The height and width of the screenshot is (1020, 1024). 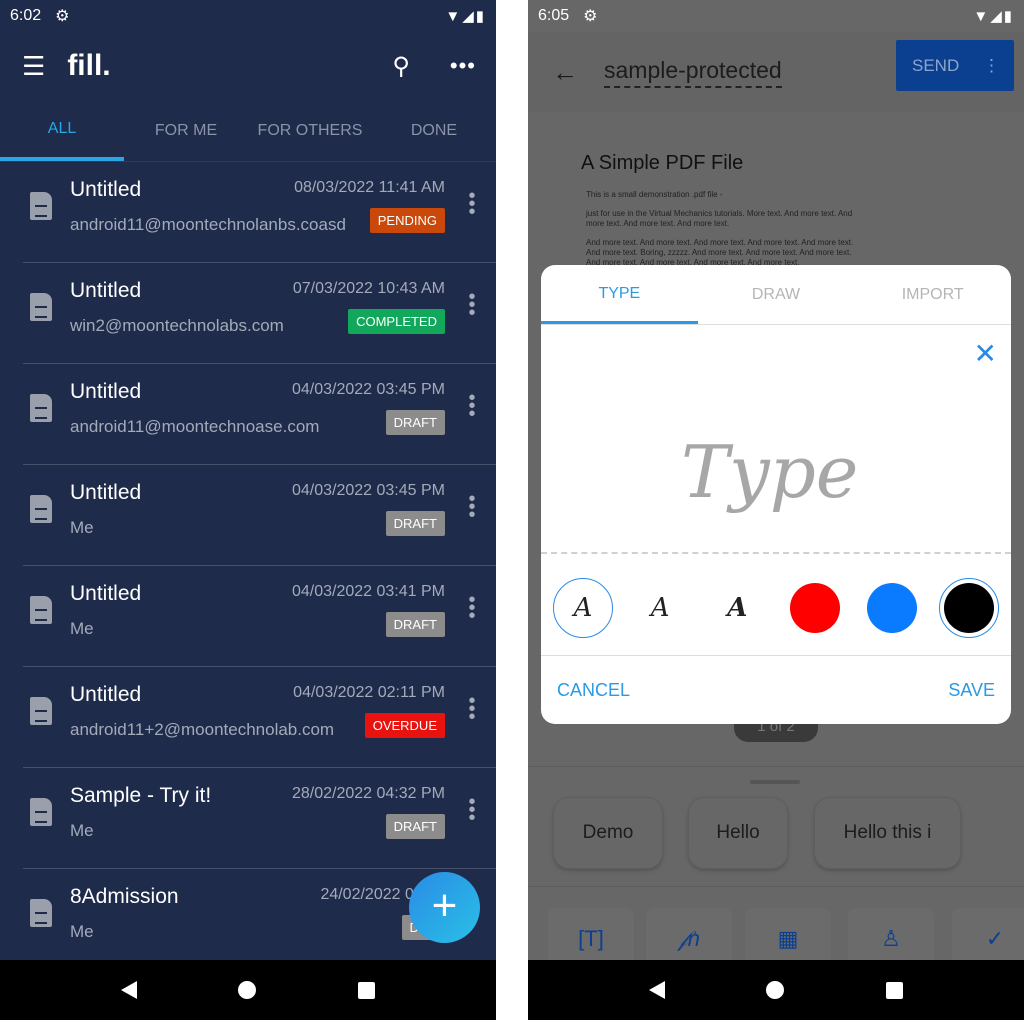 I want to click on item-date: 07/03/2022 10:43 AM, so click(x=368, y=288).